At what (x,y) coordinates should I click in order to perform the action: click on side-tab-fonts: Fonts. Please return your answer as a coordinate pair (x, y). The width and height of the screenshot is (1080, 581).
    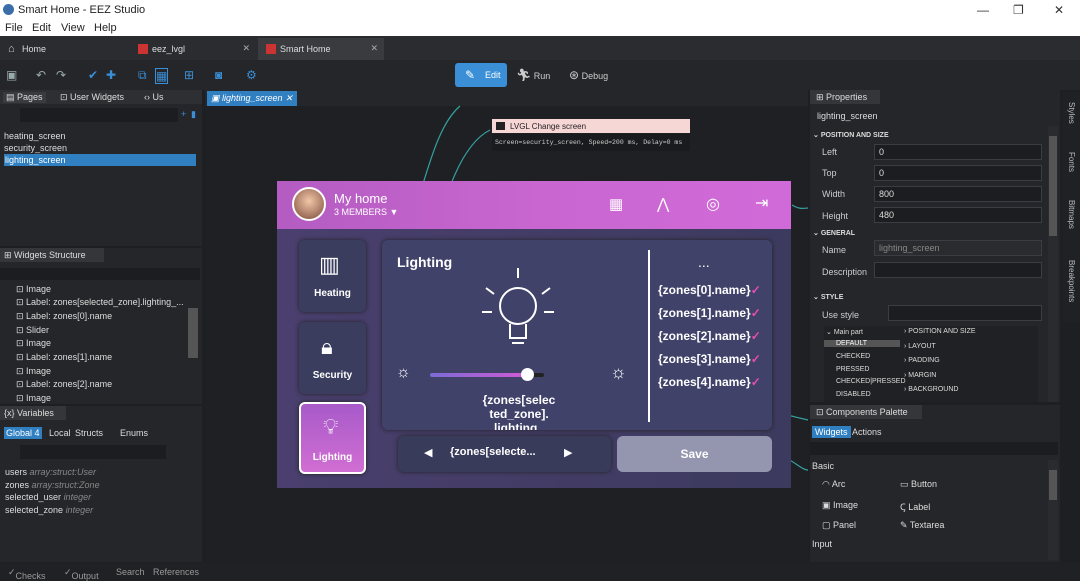
    Looking at the image, I should click on (1071, 162).